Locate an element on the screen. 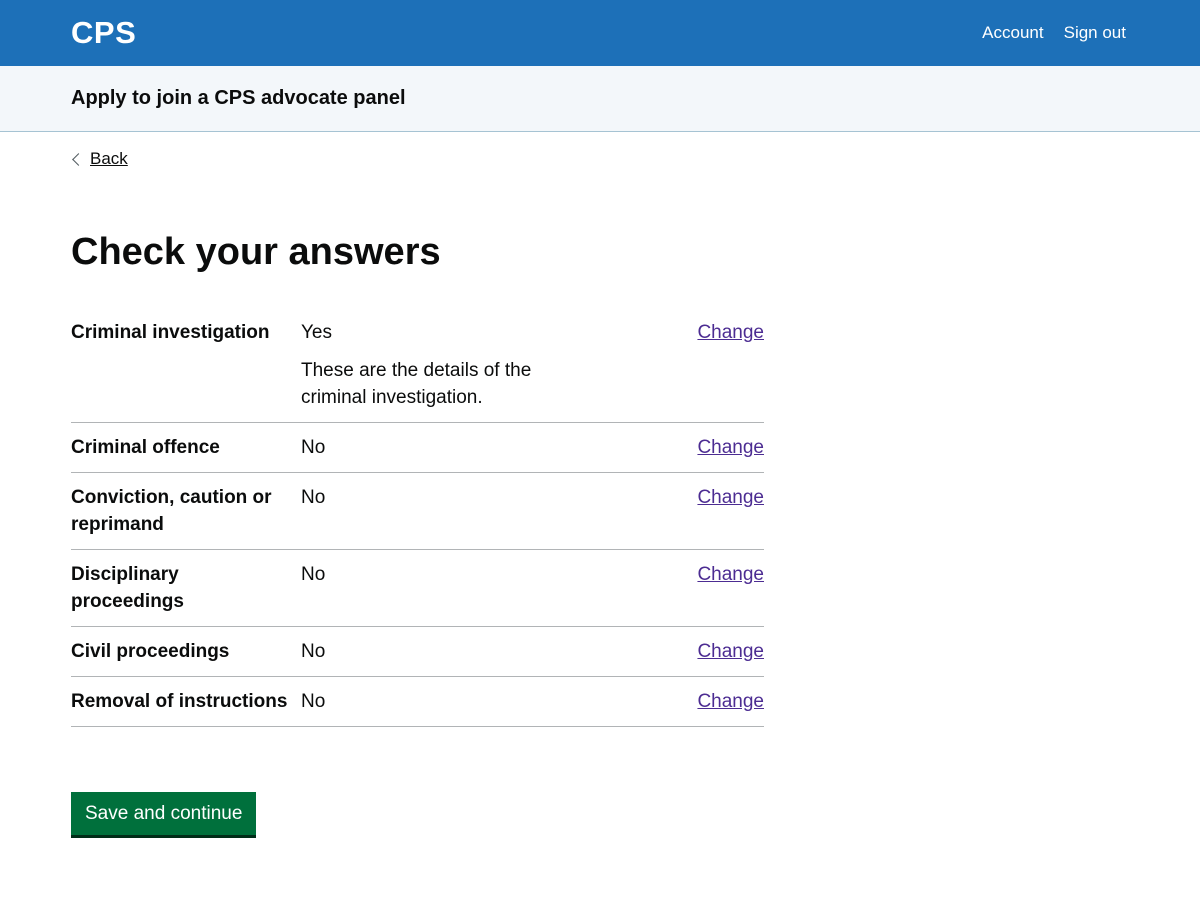 The width and height of the screenshot is (1200, 913). change-link-criminal-offence: Change is located at coordinates (730, 447).